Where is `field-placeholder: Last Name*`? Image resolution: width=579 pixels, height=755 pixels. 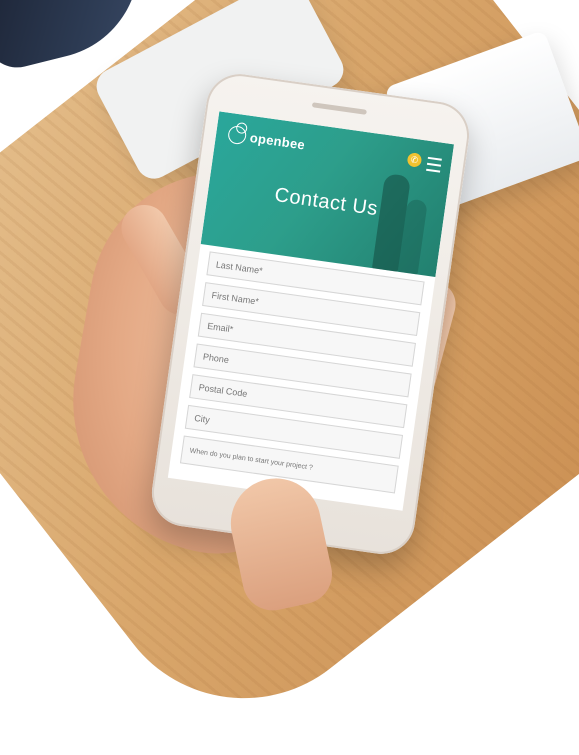
field-placeholder: Last Name* is located at coordinates (239, 267).